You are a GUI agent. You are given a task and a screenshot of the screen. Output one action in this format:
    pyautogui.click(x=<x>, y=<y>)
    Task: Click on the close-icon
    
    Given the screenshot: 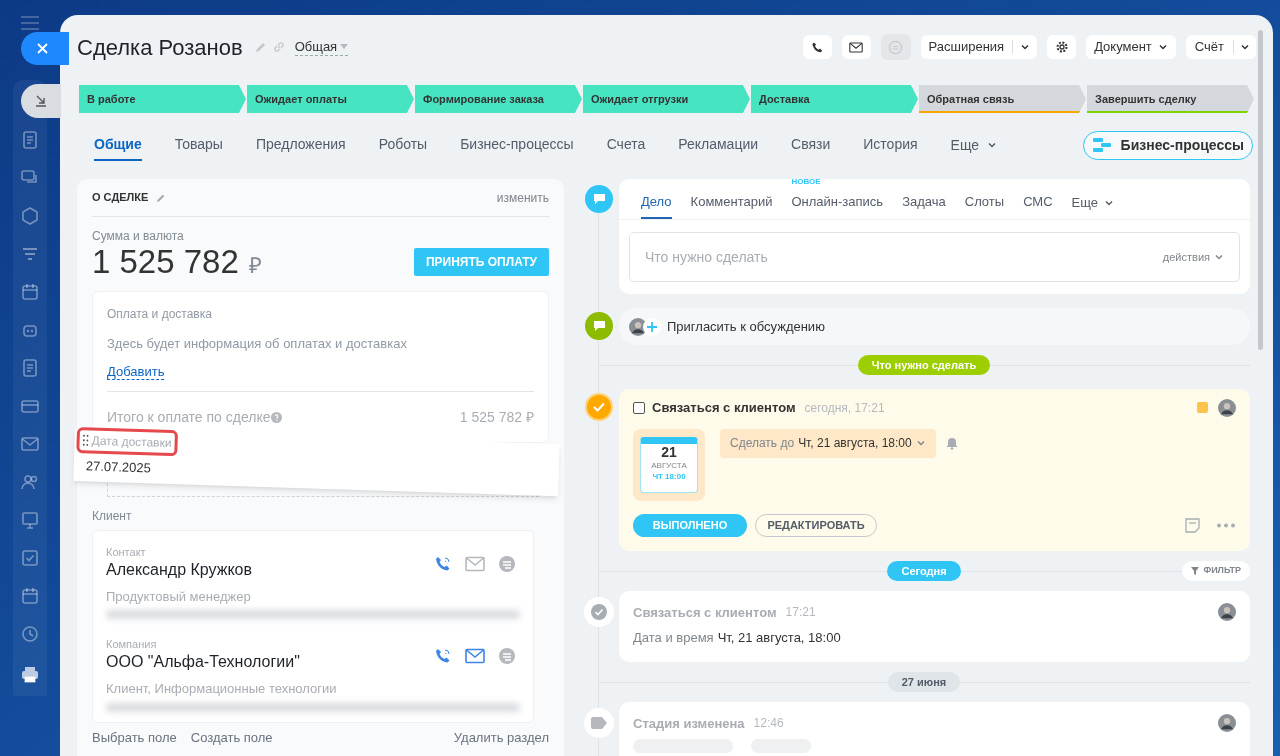 What is the action you would take?
    pyautogui.click(x=42, y=48)
    